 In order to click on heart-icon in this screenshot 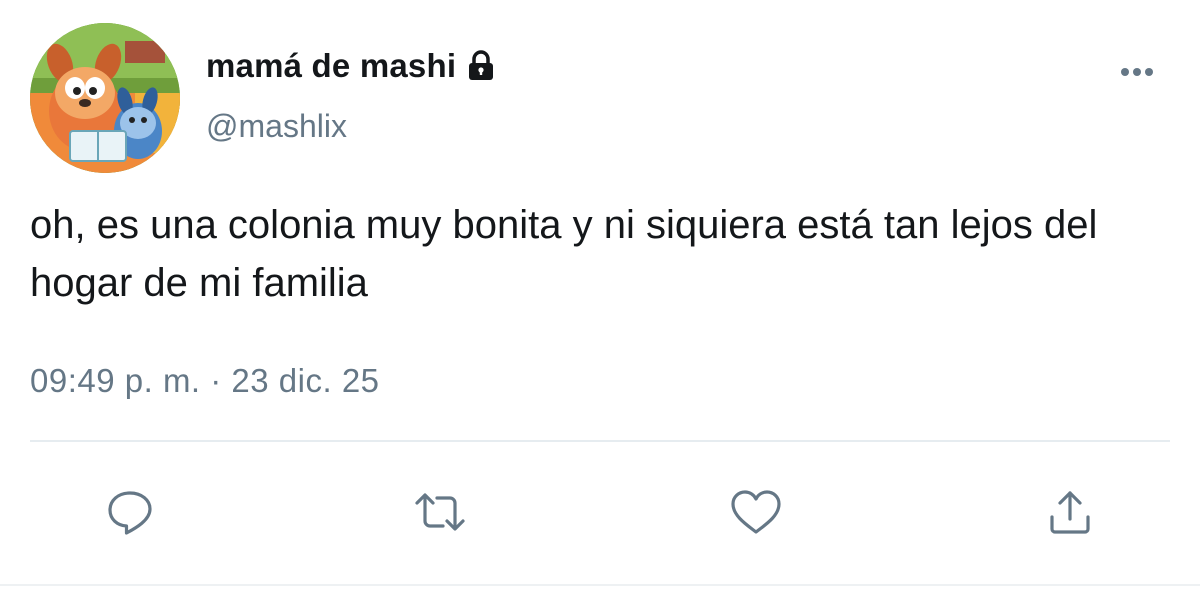, I will do `click(756, 512)`.